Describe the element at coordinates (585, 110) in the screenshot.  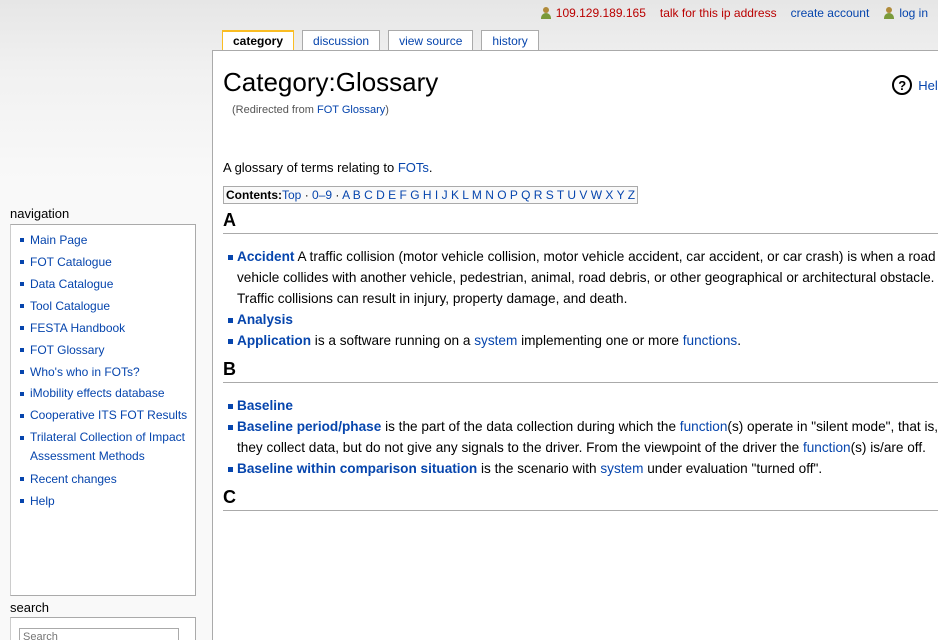
I see `redirect-notice: (Redirected from FOT Glossary)` at that location.